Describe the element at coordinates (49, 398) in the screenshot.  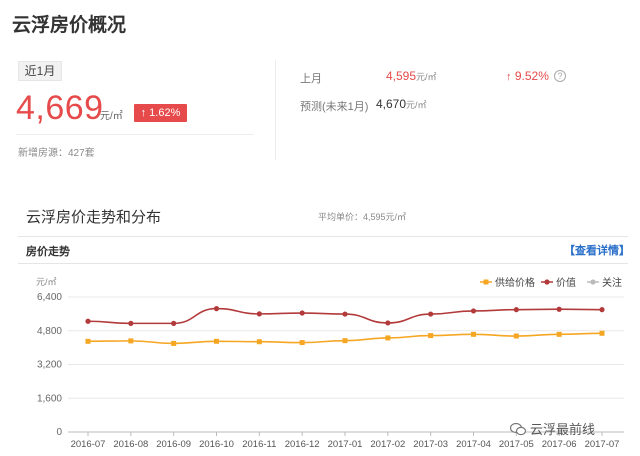
I see `y-tick-label: 1,600` at that location.